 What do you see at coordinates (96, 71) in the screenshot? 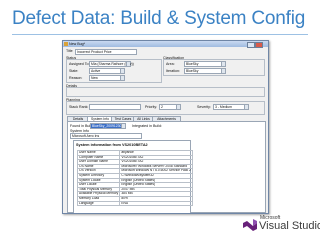
I see `state-value: Active` at bounding box center [96, 71].